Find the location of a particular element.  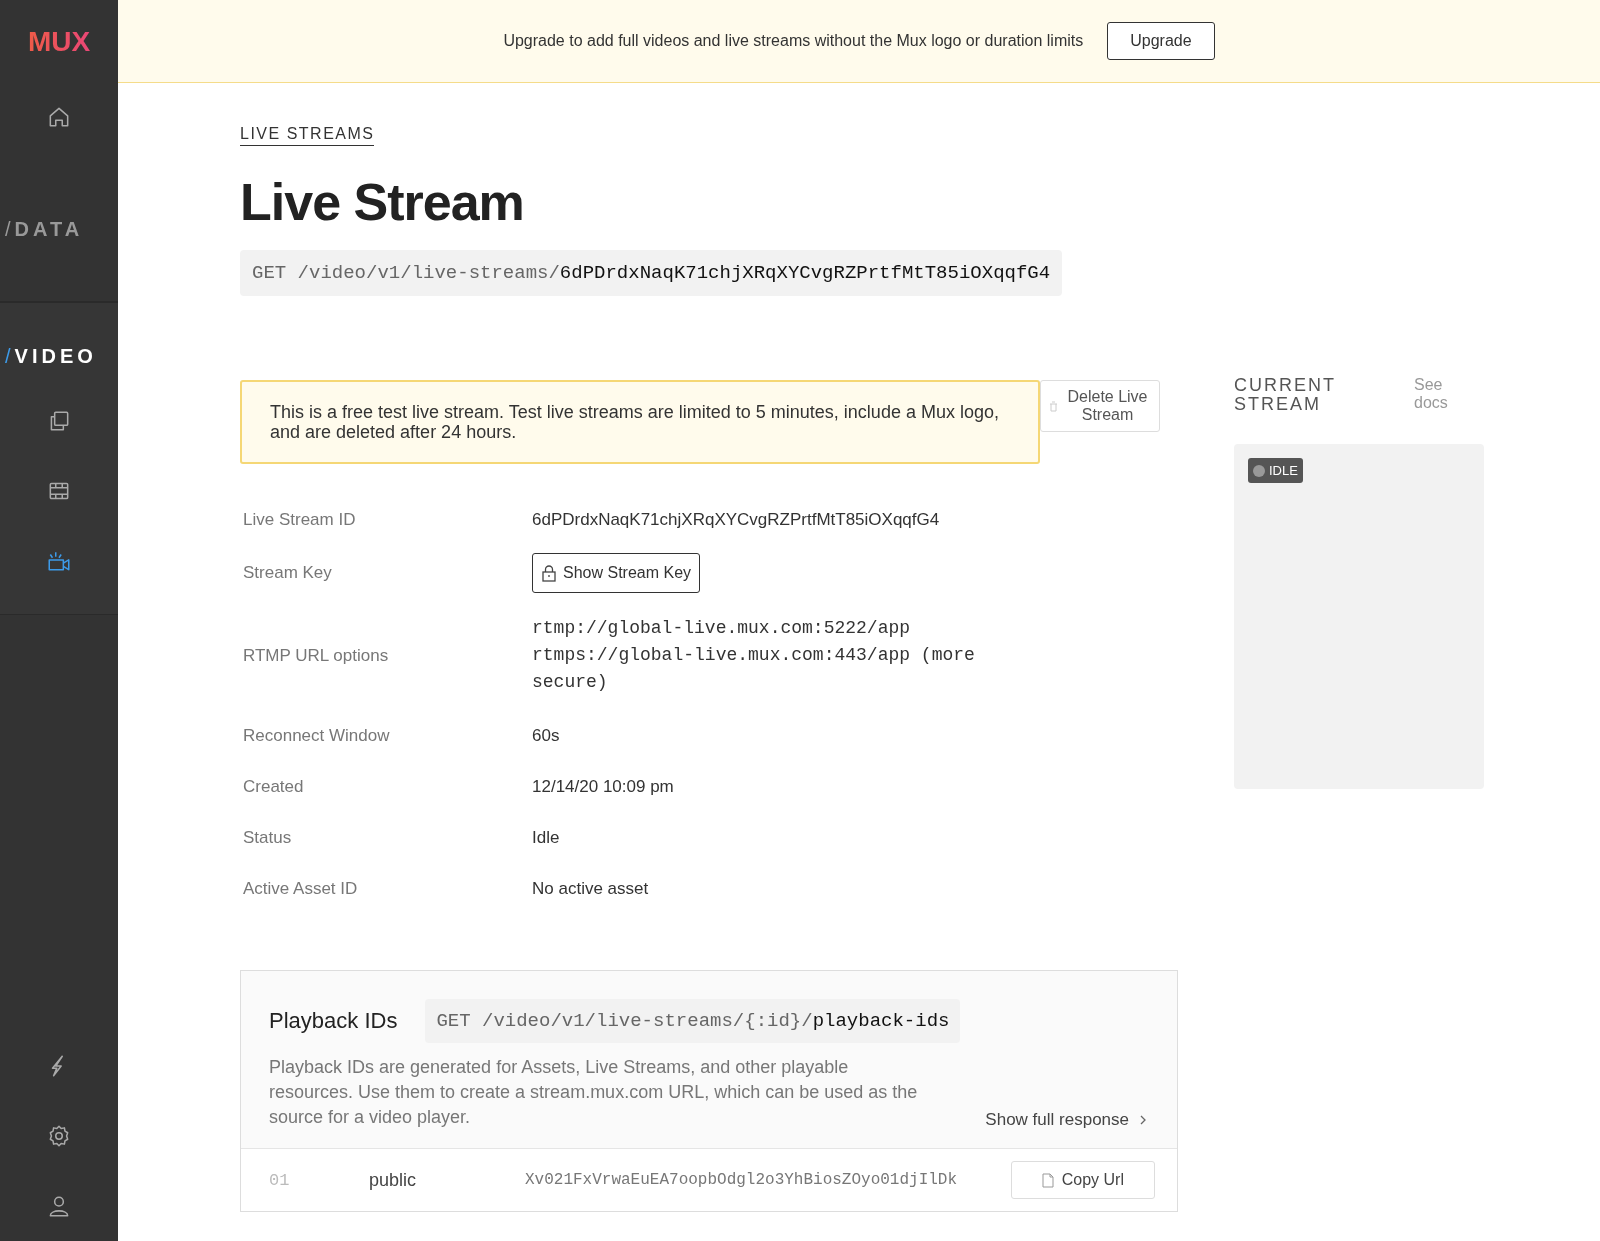

trash-icon is located at coordinates (1053, 406).